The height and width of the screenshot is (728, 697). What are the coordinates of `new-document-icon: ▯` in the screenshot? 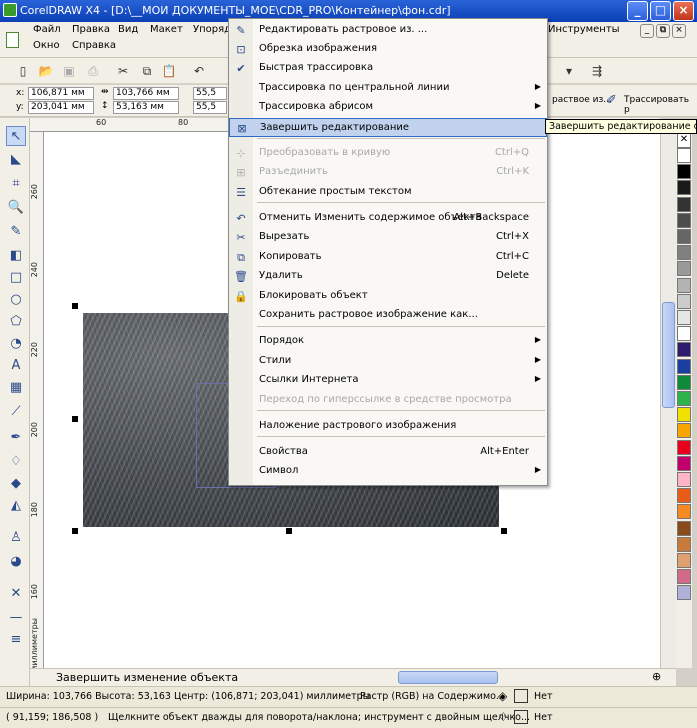 It's located at (23, 71).